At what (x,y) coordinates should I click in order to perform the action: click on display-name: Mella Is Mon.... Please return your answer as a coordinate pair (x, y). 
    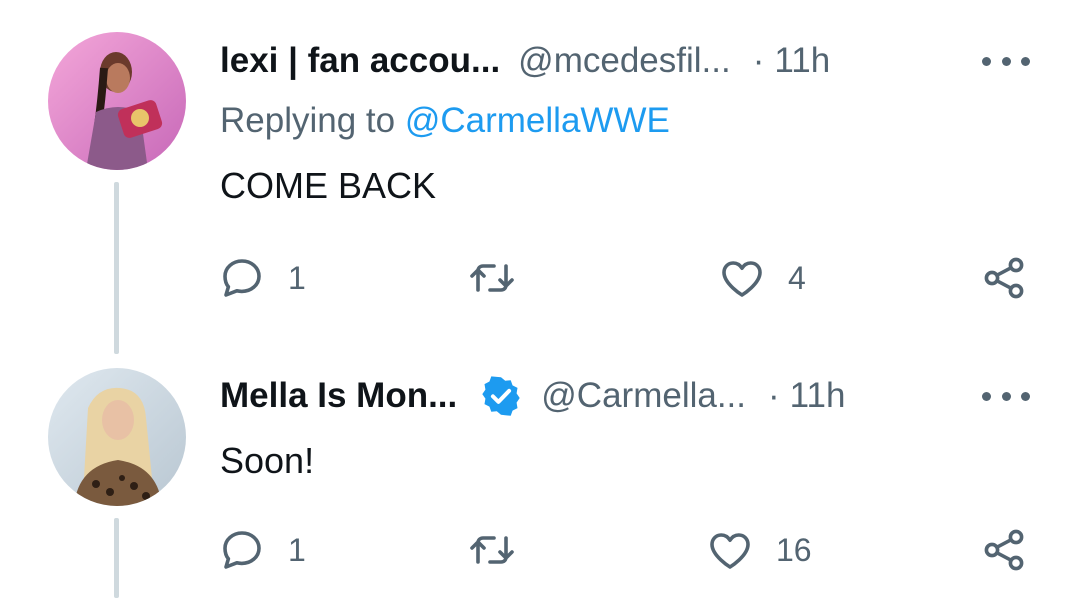
    Looking at the image, I should click on (338, 396).